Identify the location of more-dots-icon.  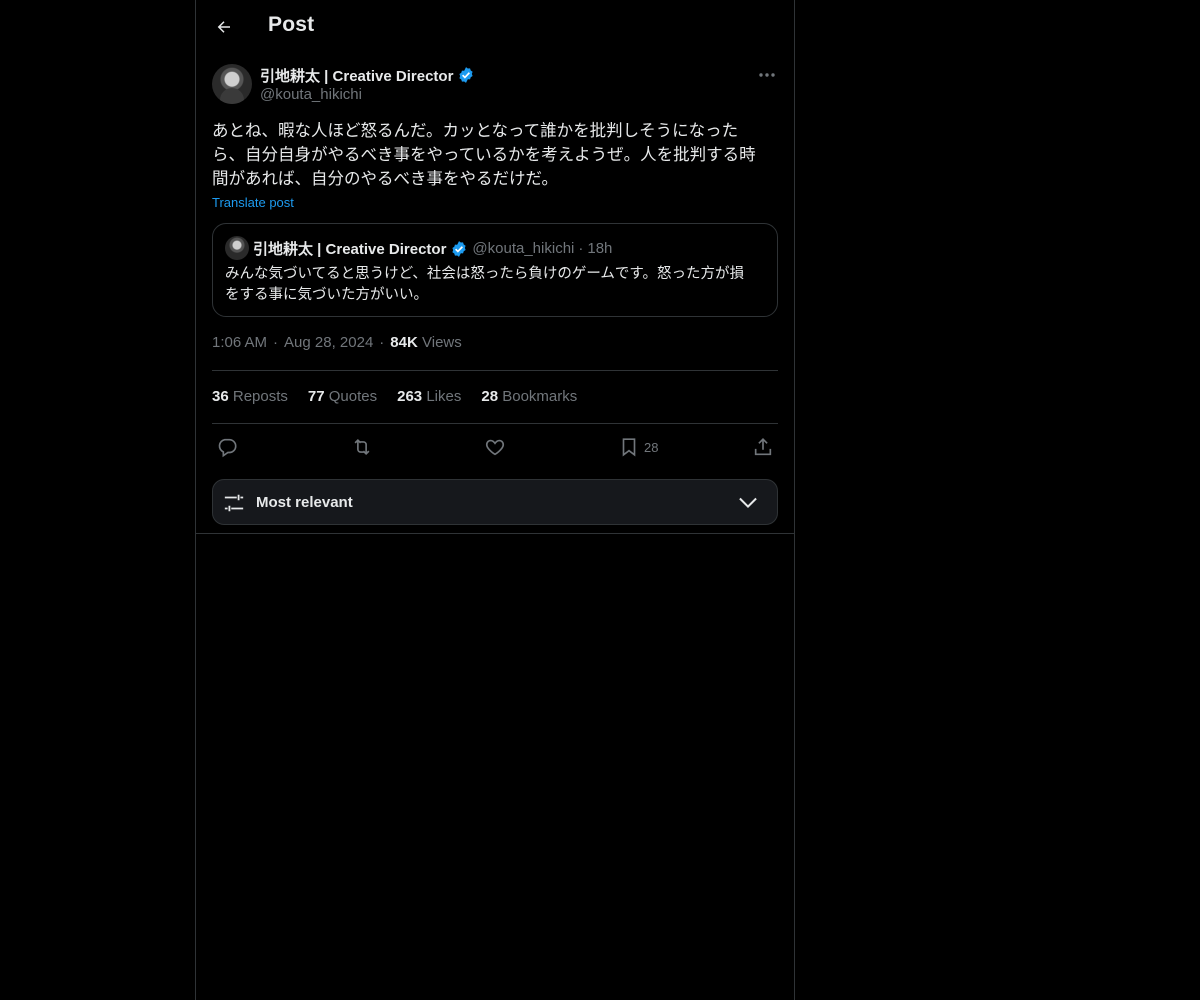
(767, 75).